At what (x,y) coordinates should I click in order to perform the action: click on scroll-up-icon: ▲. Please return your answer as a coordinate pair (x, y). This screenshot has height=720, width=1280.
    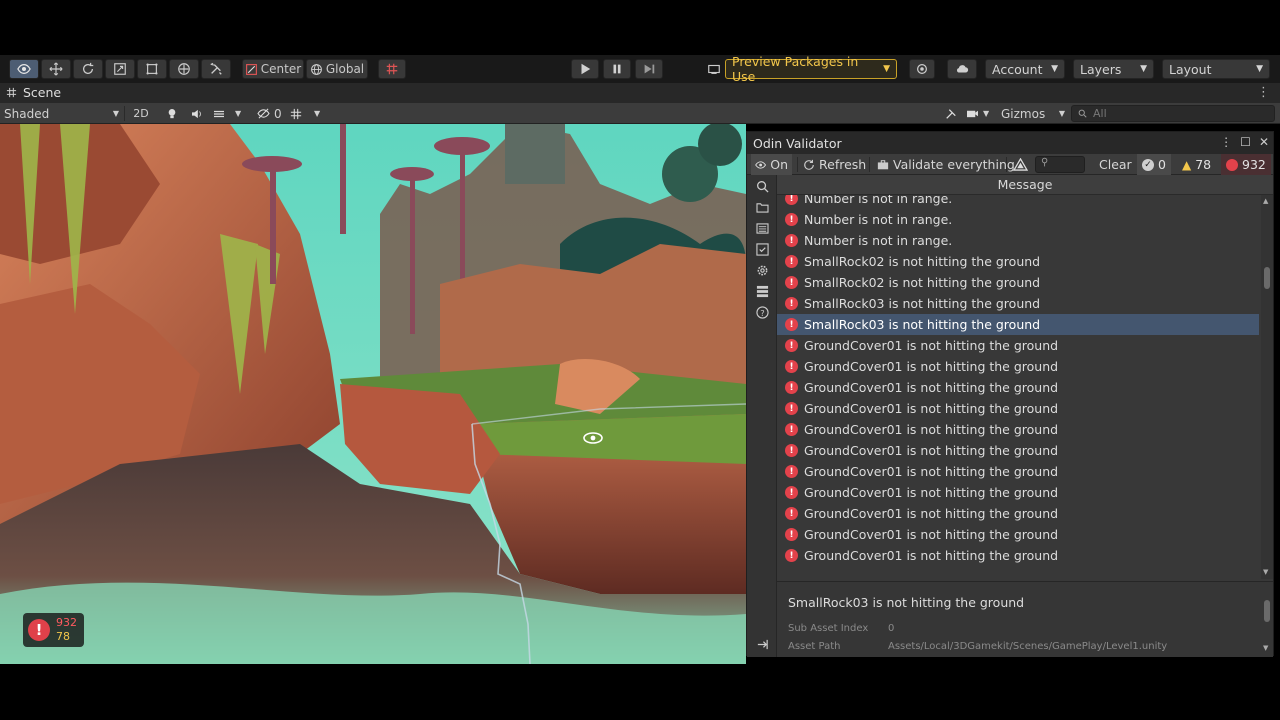
    Looking at the image, I should click on (1265, 201).